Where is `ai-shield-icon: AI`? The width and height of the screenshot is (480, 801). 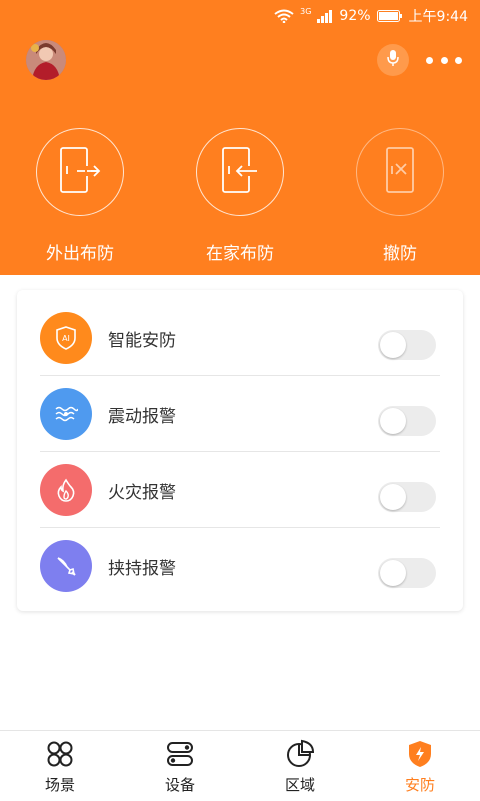 ai-shield-icon: AI is located at coordinates (66, 338).